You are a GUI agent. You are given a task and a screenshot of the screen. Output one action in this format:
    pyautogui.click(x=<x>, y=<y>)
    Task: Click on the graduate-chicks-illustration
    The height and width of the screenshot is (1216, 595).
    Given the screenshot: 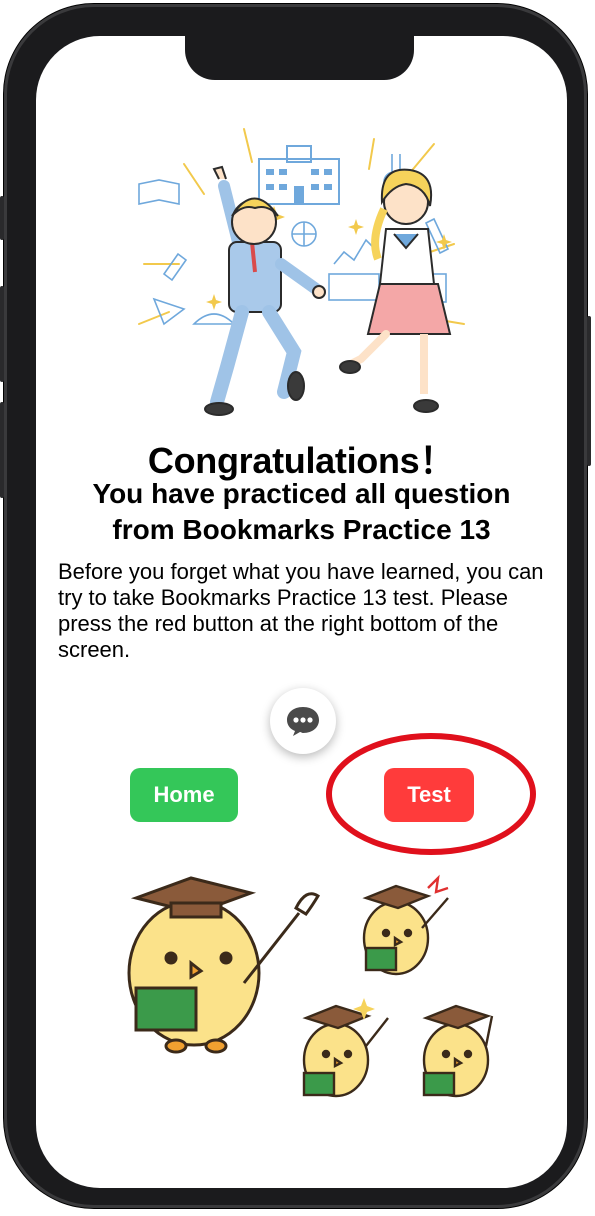 What is the action you would take?
    pyautogui.click(x=310, y=986)
    